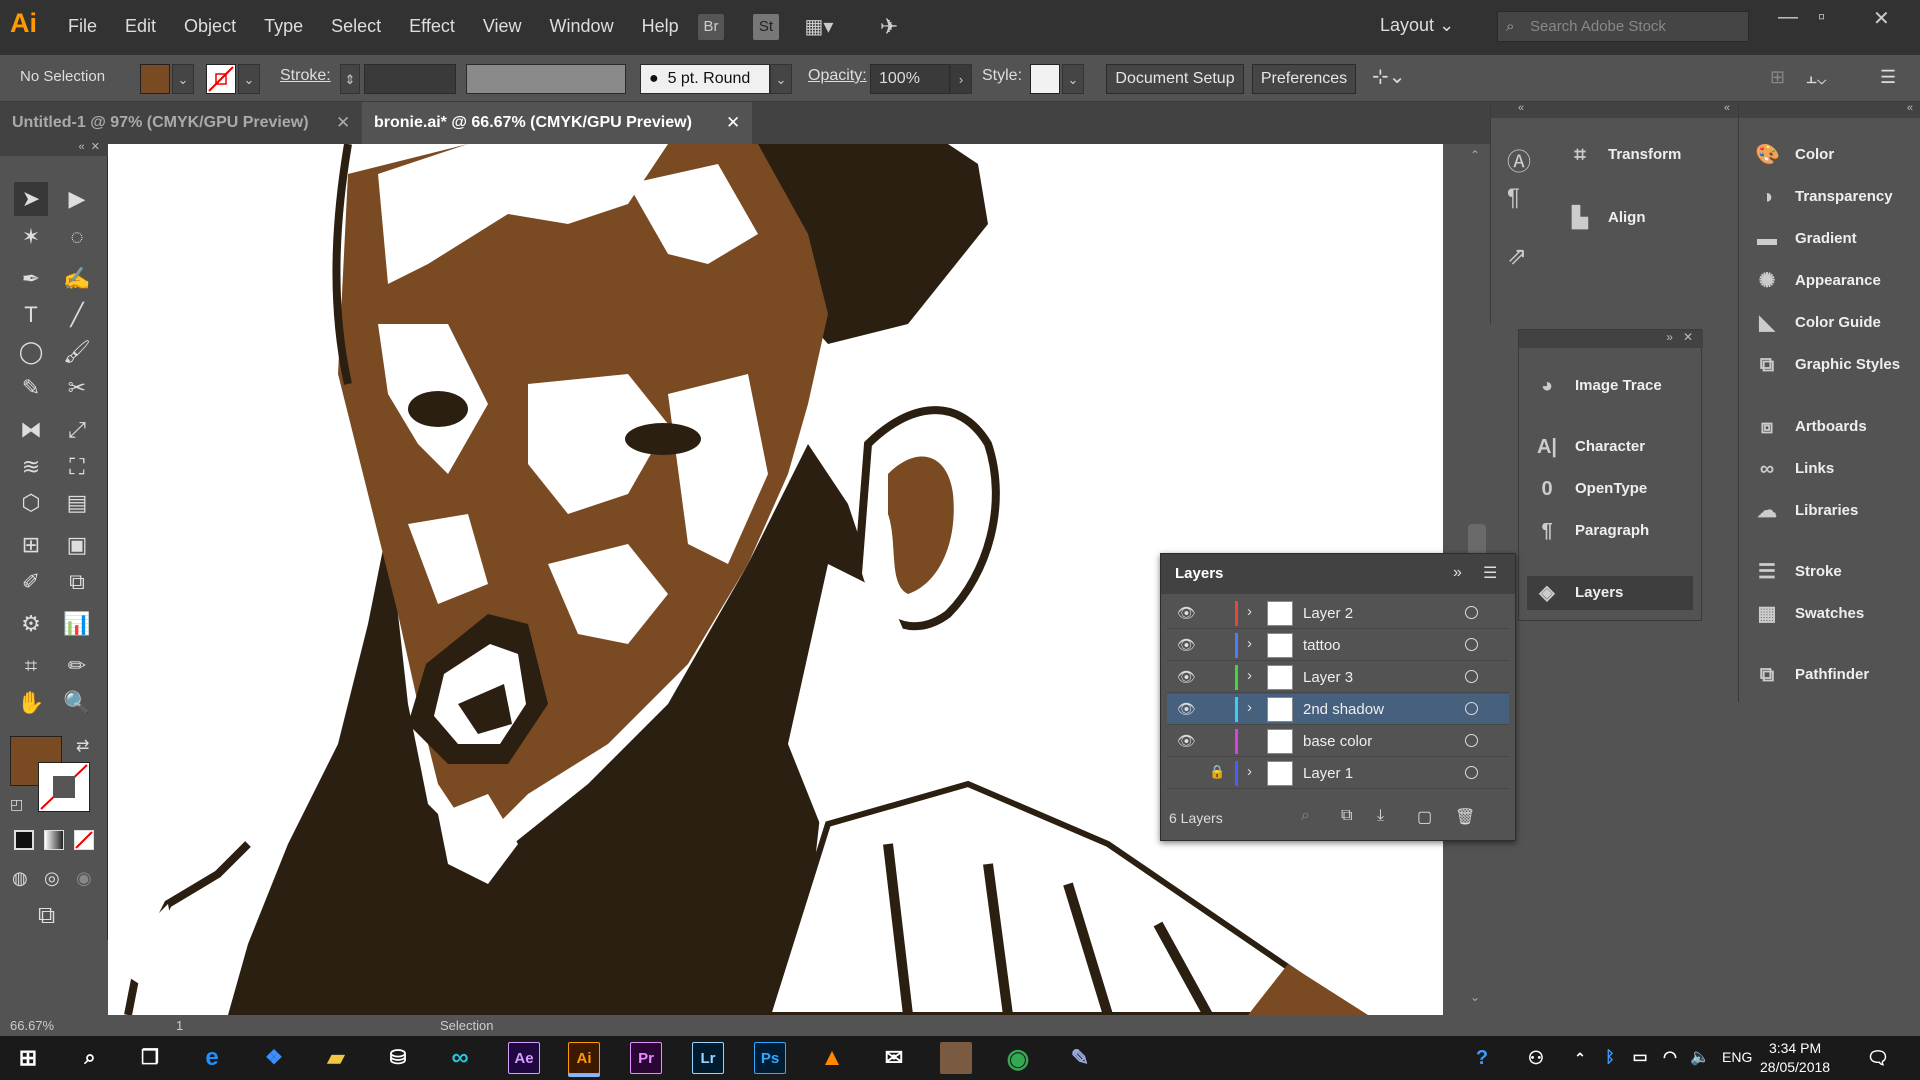  What do you see at coordinates (1328, 773) in the screenshot?
I see `layer-name: Layer 1` at bounding box center [1328, 773].